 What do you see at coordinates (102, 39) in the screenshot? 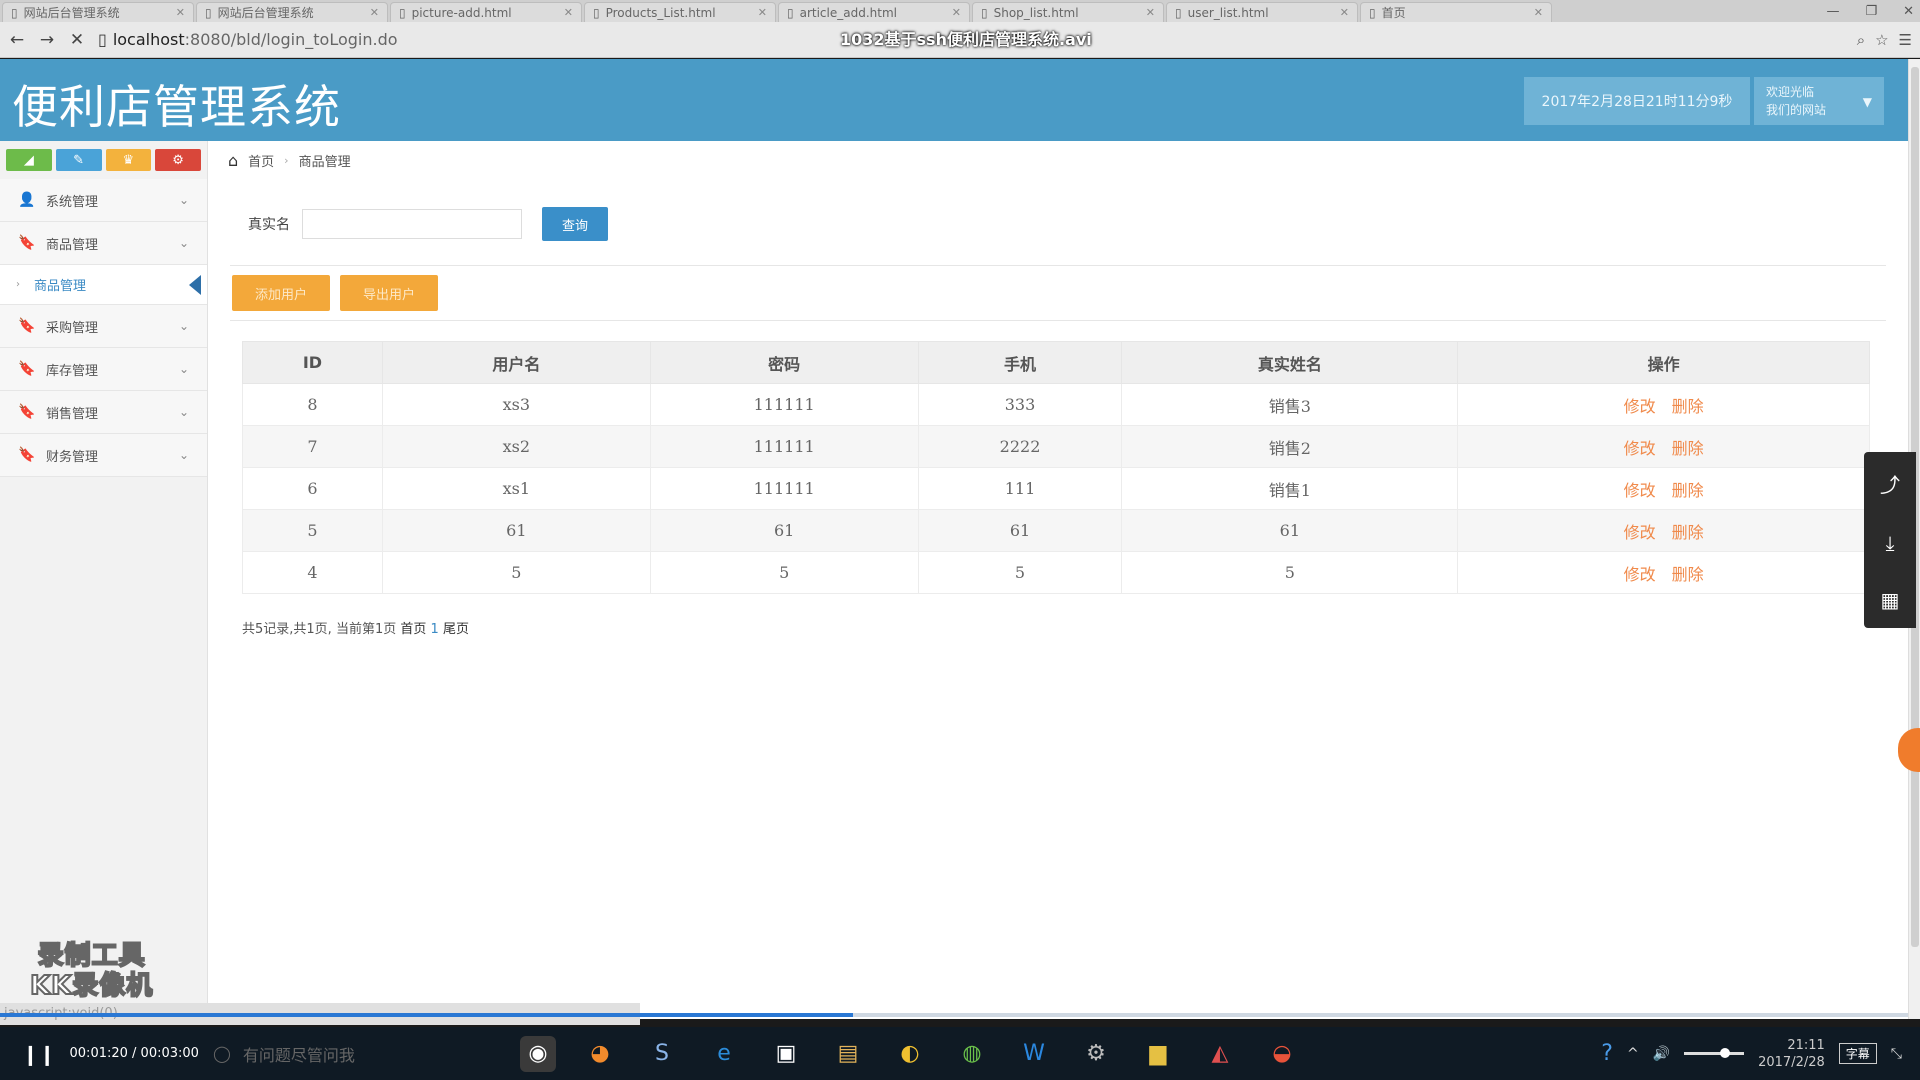
I see `page-icon: ▯` at bounding box center [102, 39].